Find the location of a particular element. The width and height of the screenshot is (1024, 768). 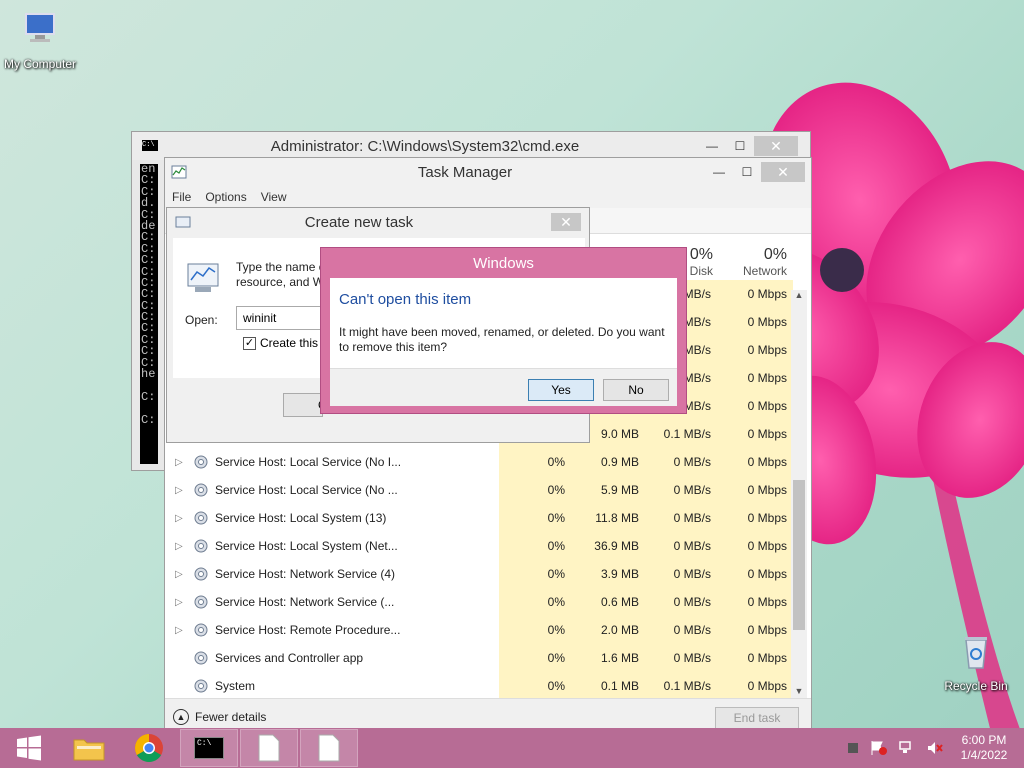

fewer-details-button: ▲ Fewer details is located at coordinates (219, 717).